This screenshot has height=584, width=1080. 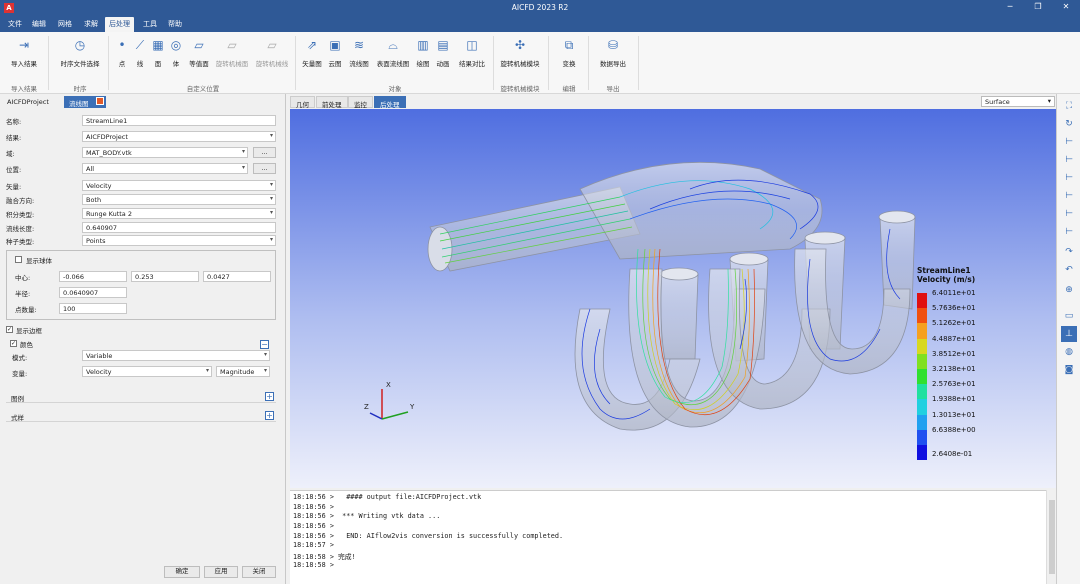 I want to click on tab-monitor: 监控, so click(x=360, y=102).